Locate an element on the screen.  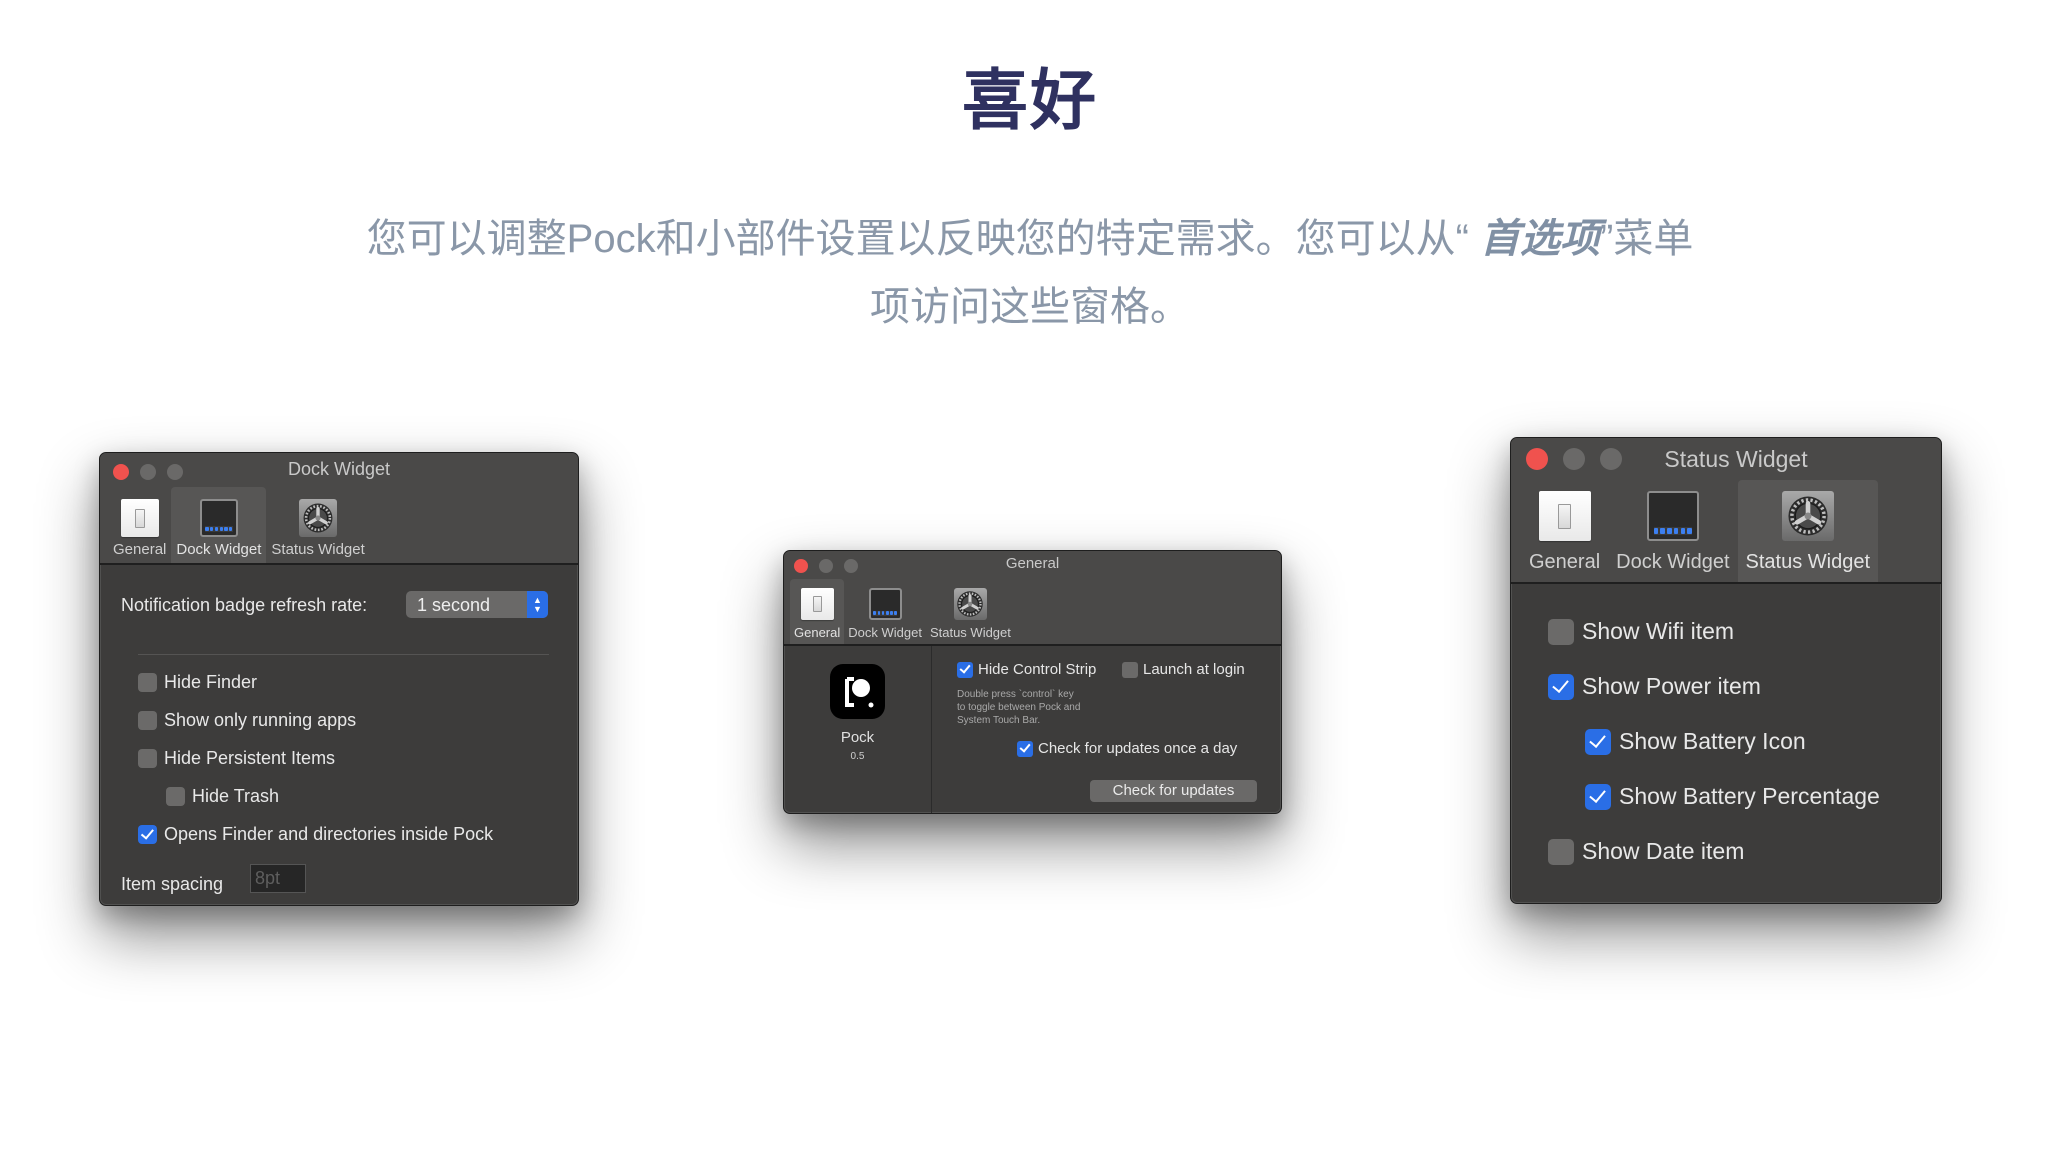
app-name: Pock is located at coordinates (857, 737).